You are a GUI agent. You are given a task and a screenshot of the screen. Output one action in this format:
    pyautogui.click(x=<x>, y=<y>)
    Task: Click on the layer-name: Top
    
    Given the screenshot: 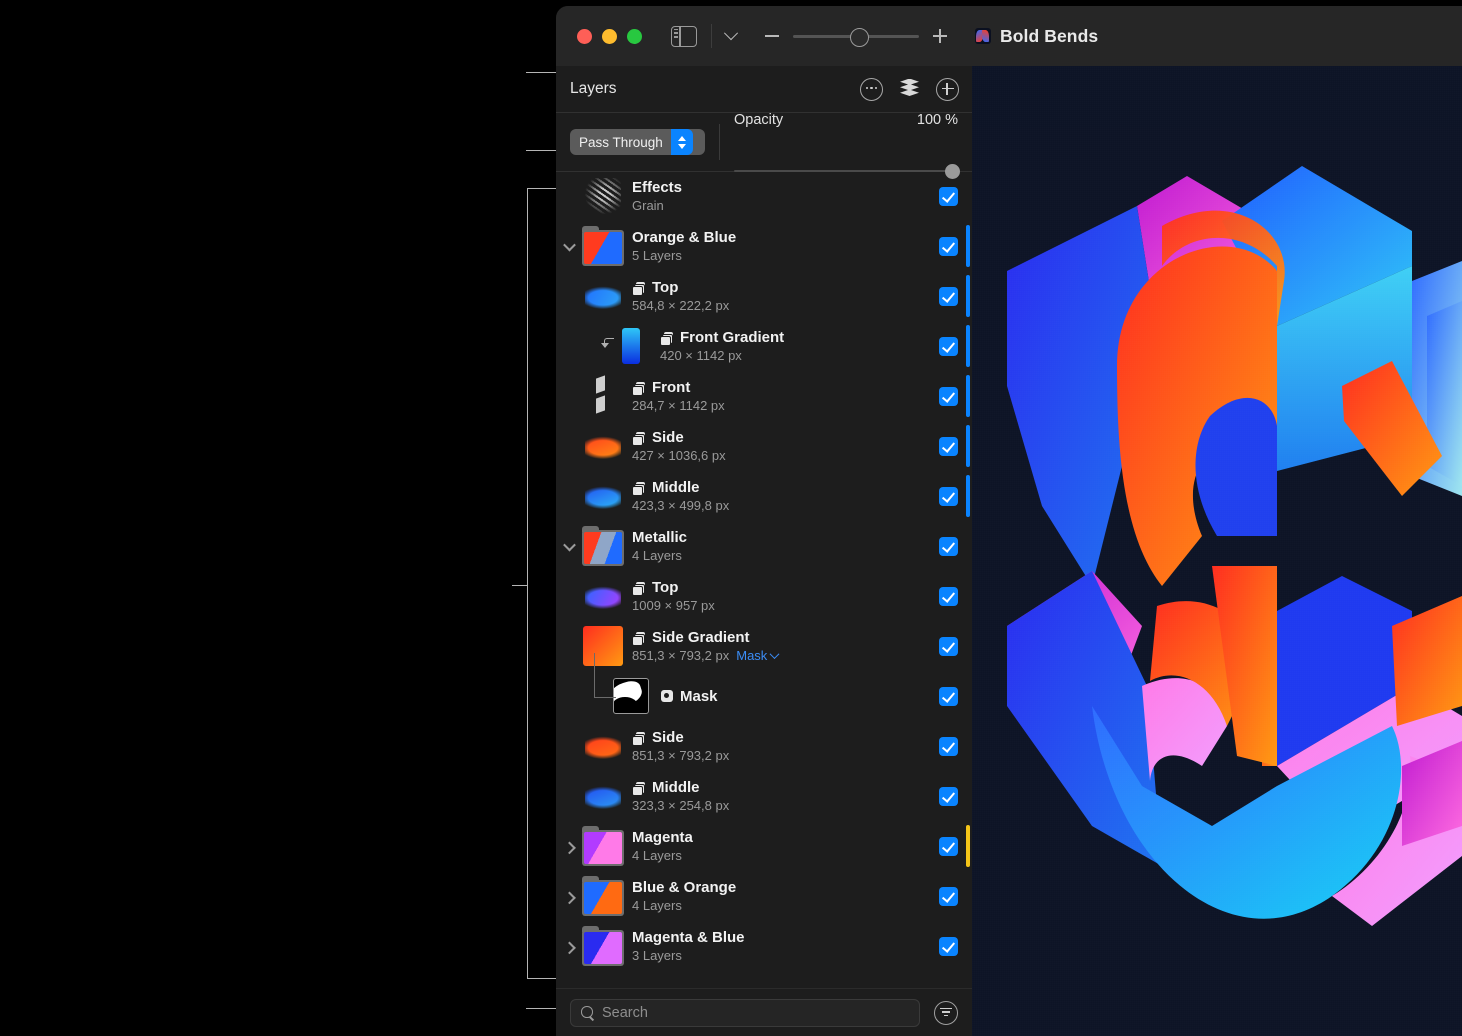 What is the action you would take?
    pyautogui.click(x=665, y=587)
    